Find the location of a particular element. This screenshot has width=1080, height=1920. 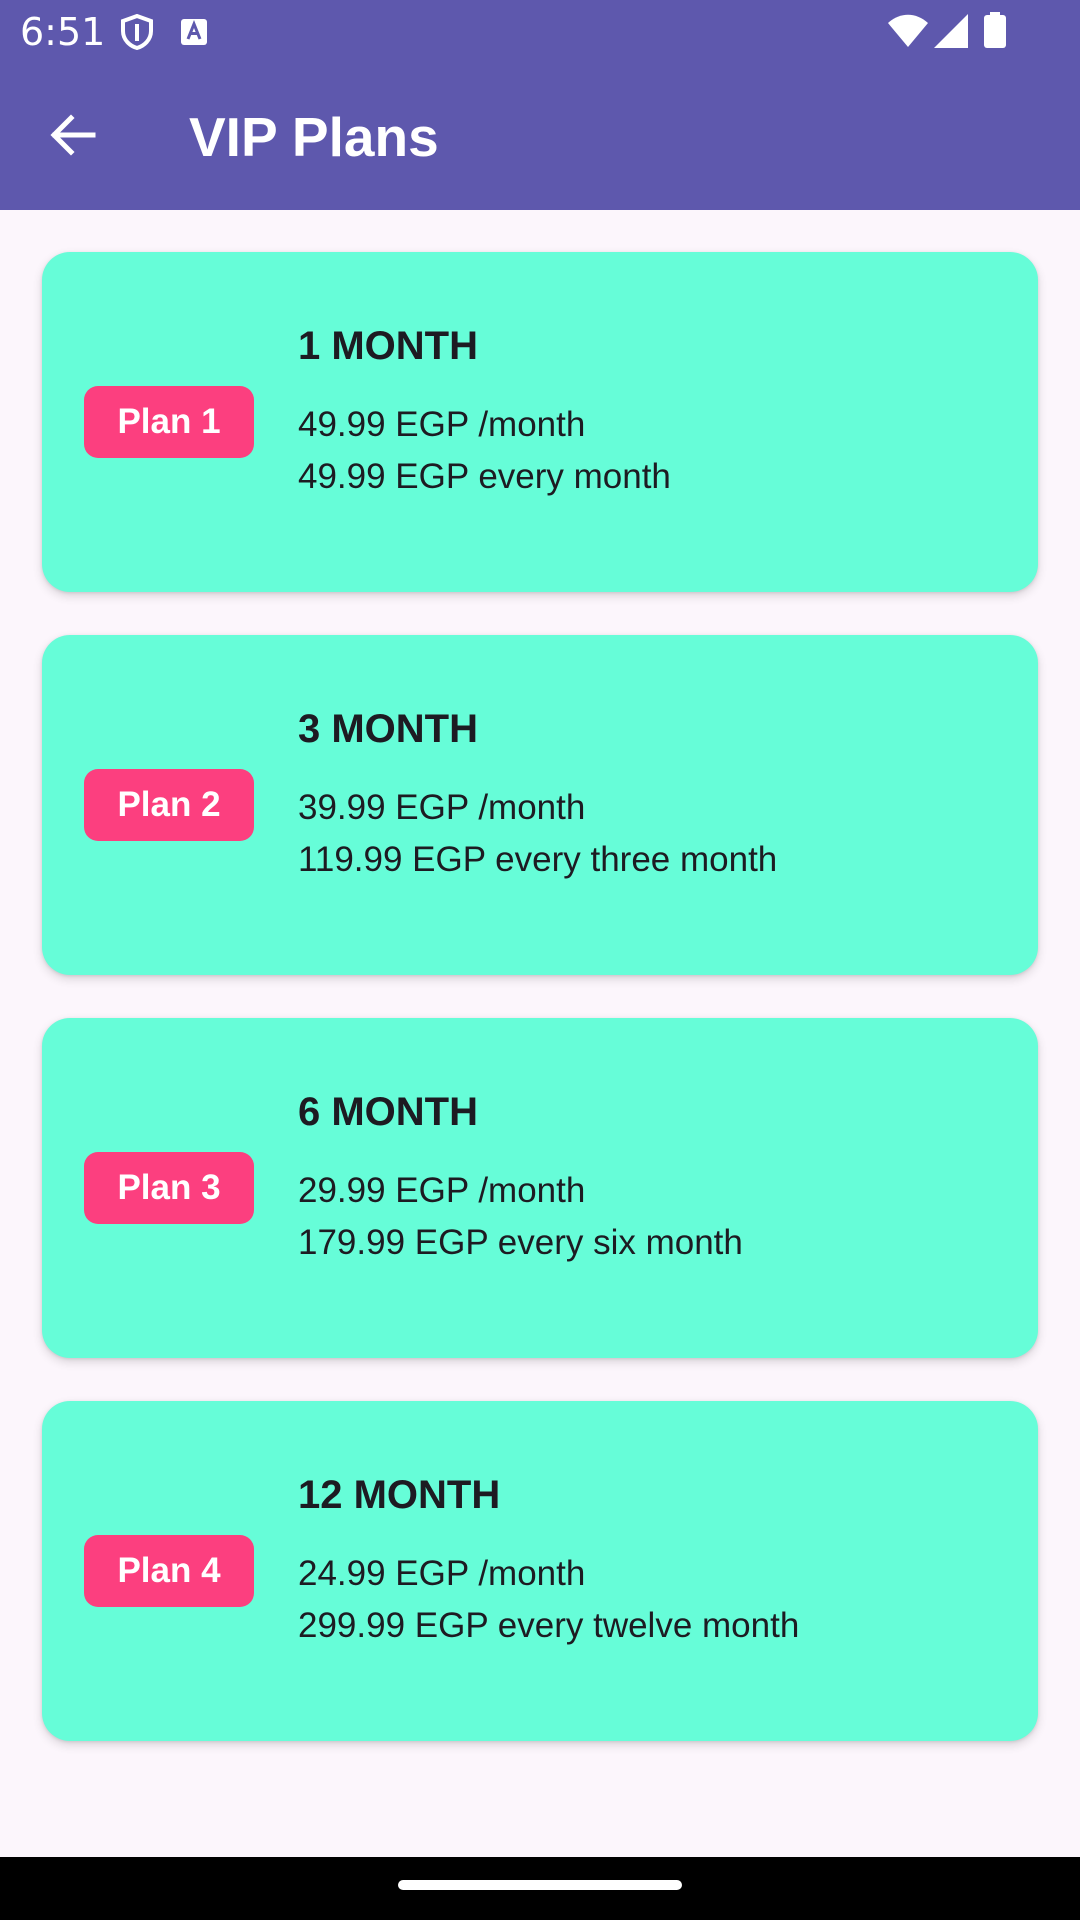

signal-icon is located at coordinates (951, 33).